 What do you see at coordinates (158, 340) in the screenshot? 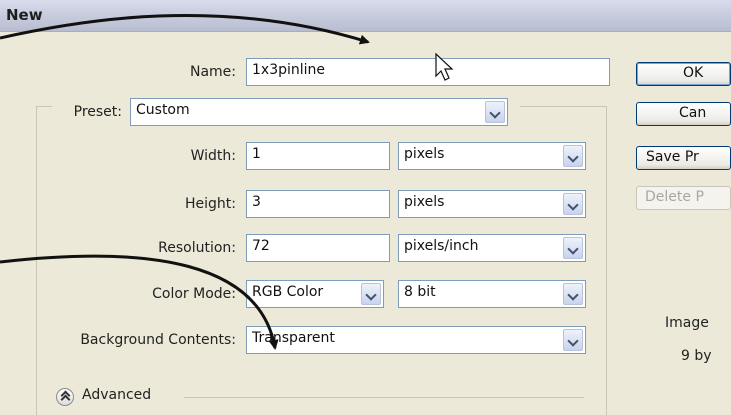
I see `background-contents-label: Background Contents:` at bounding box center [158, 340].